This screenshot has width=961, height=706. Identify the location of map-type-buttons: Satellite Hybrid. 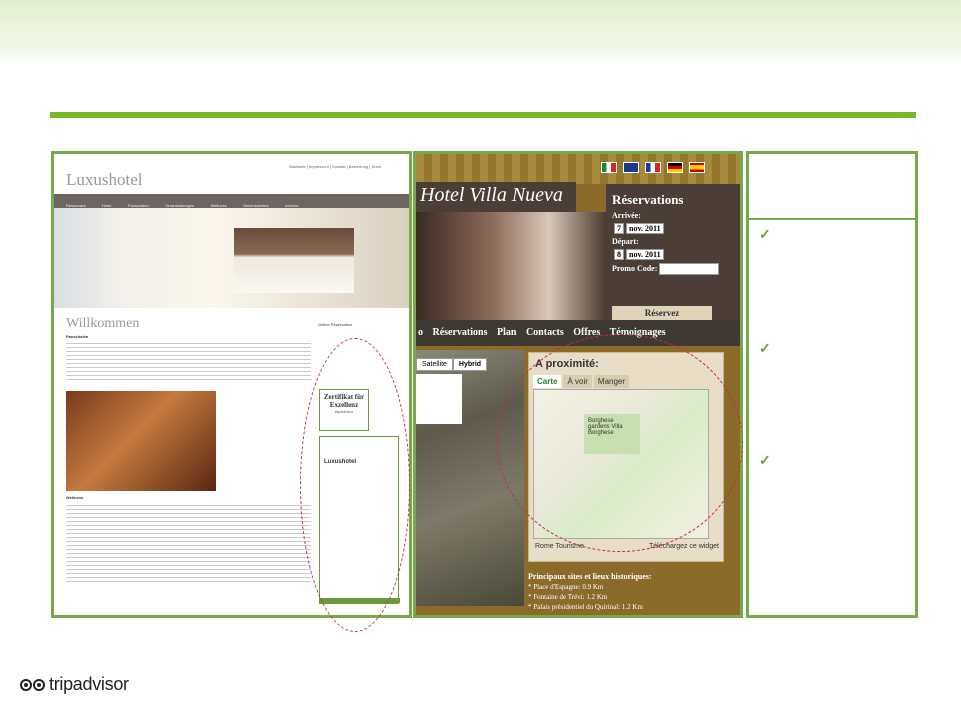
(452, 364).